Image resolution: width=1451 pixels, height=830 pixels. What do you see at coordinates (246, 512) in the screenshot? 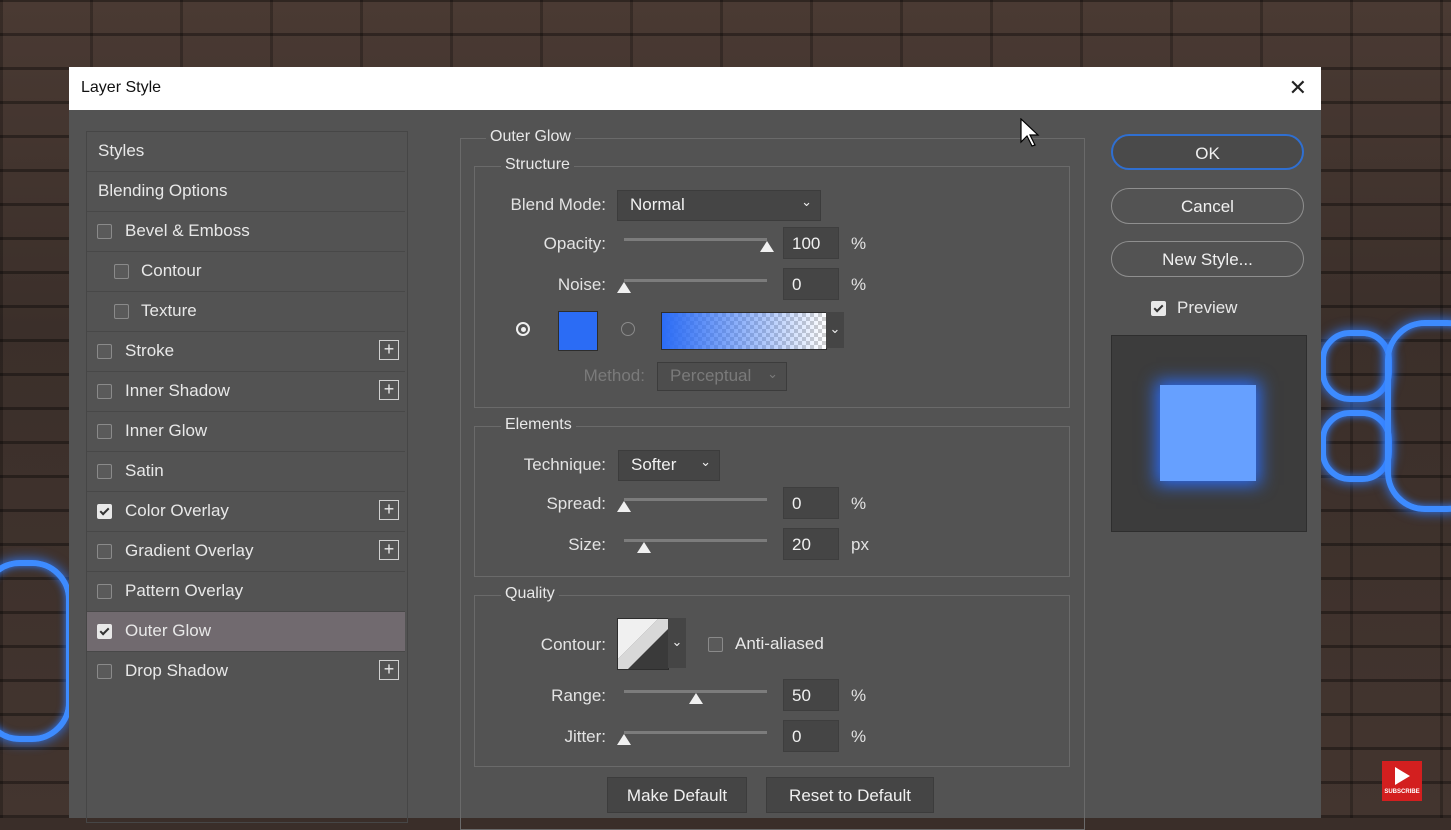
I see `color-overlay-item: Color Overlay +` at bounding box center [246, 512].